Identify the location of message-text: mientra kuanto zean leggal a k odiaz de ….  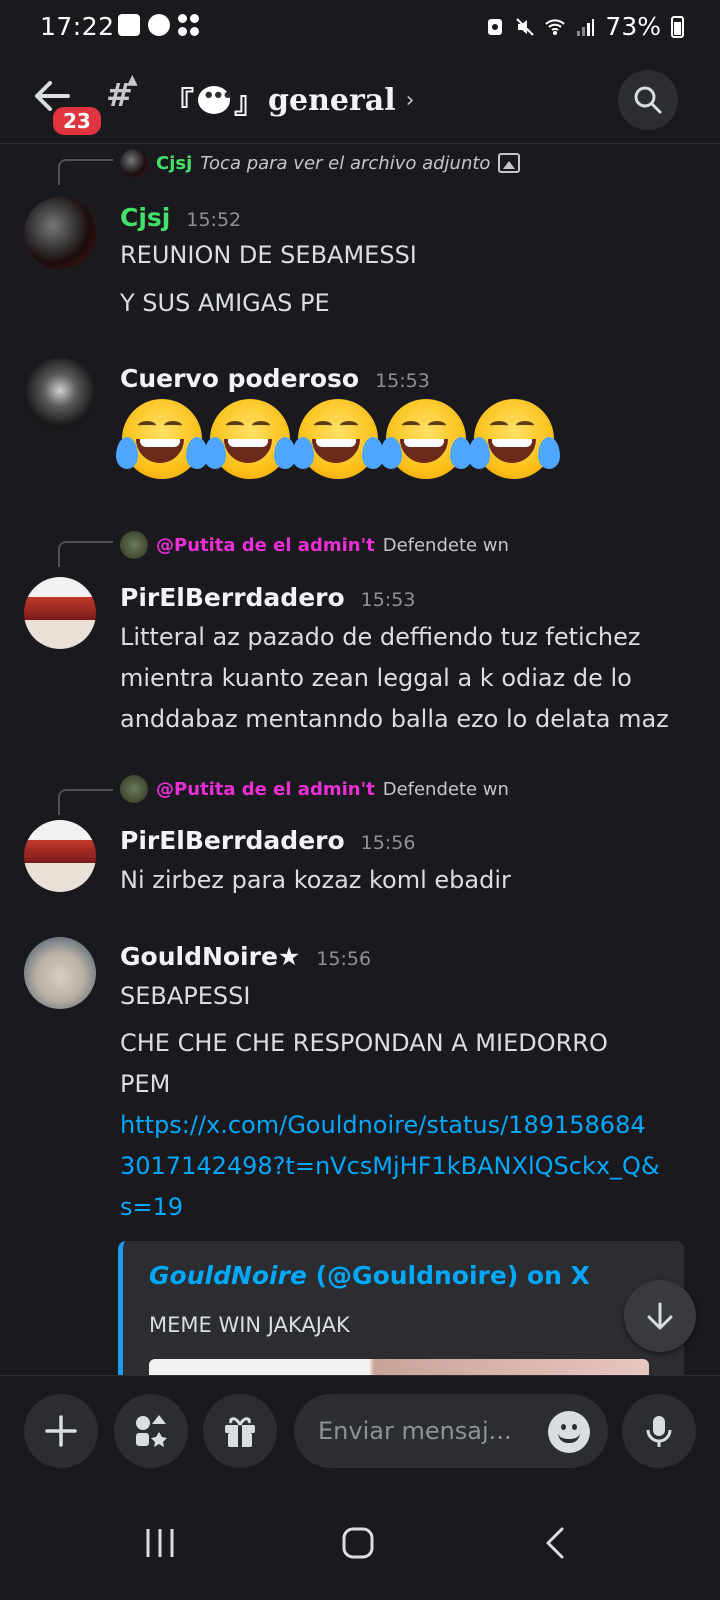
(376, 678).